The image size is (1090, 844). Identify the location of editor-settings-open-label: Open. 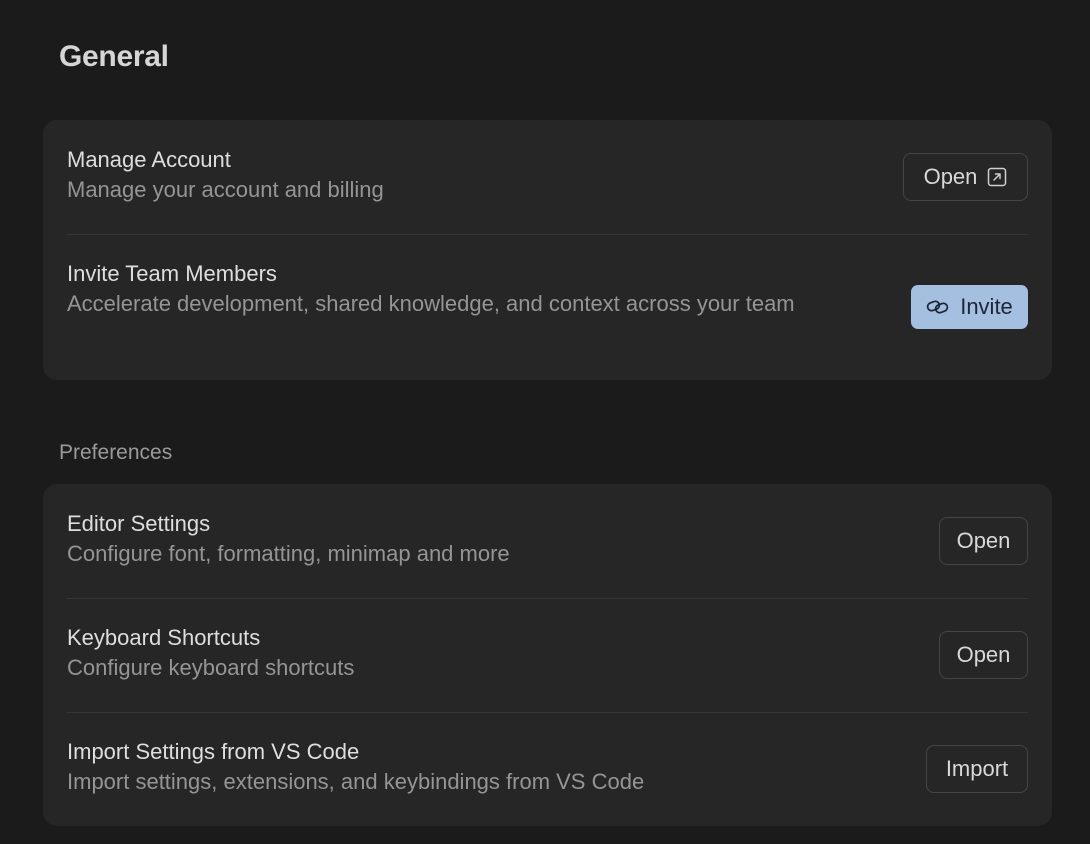
(983, 540).